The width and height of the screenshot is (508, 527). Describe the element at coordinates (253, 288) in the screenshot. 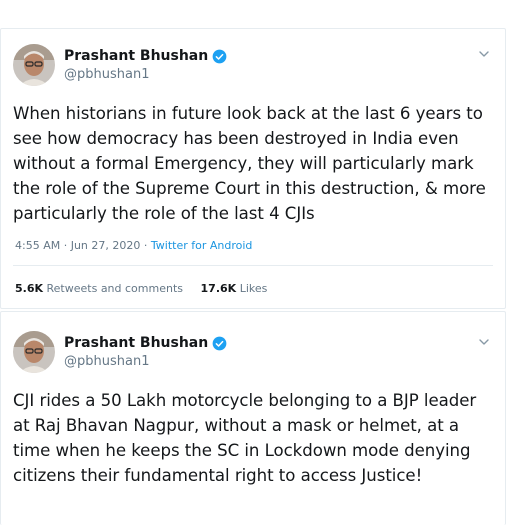

I see `likes-label: Likes` at that location.